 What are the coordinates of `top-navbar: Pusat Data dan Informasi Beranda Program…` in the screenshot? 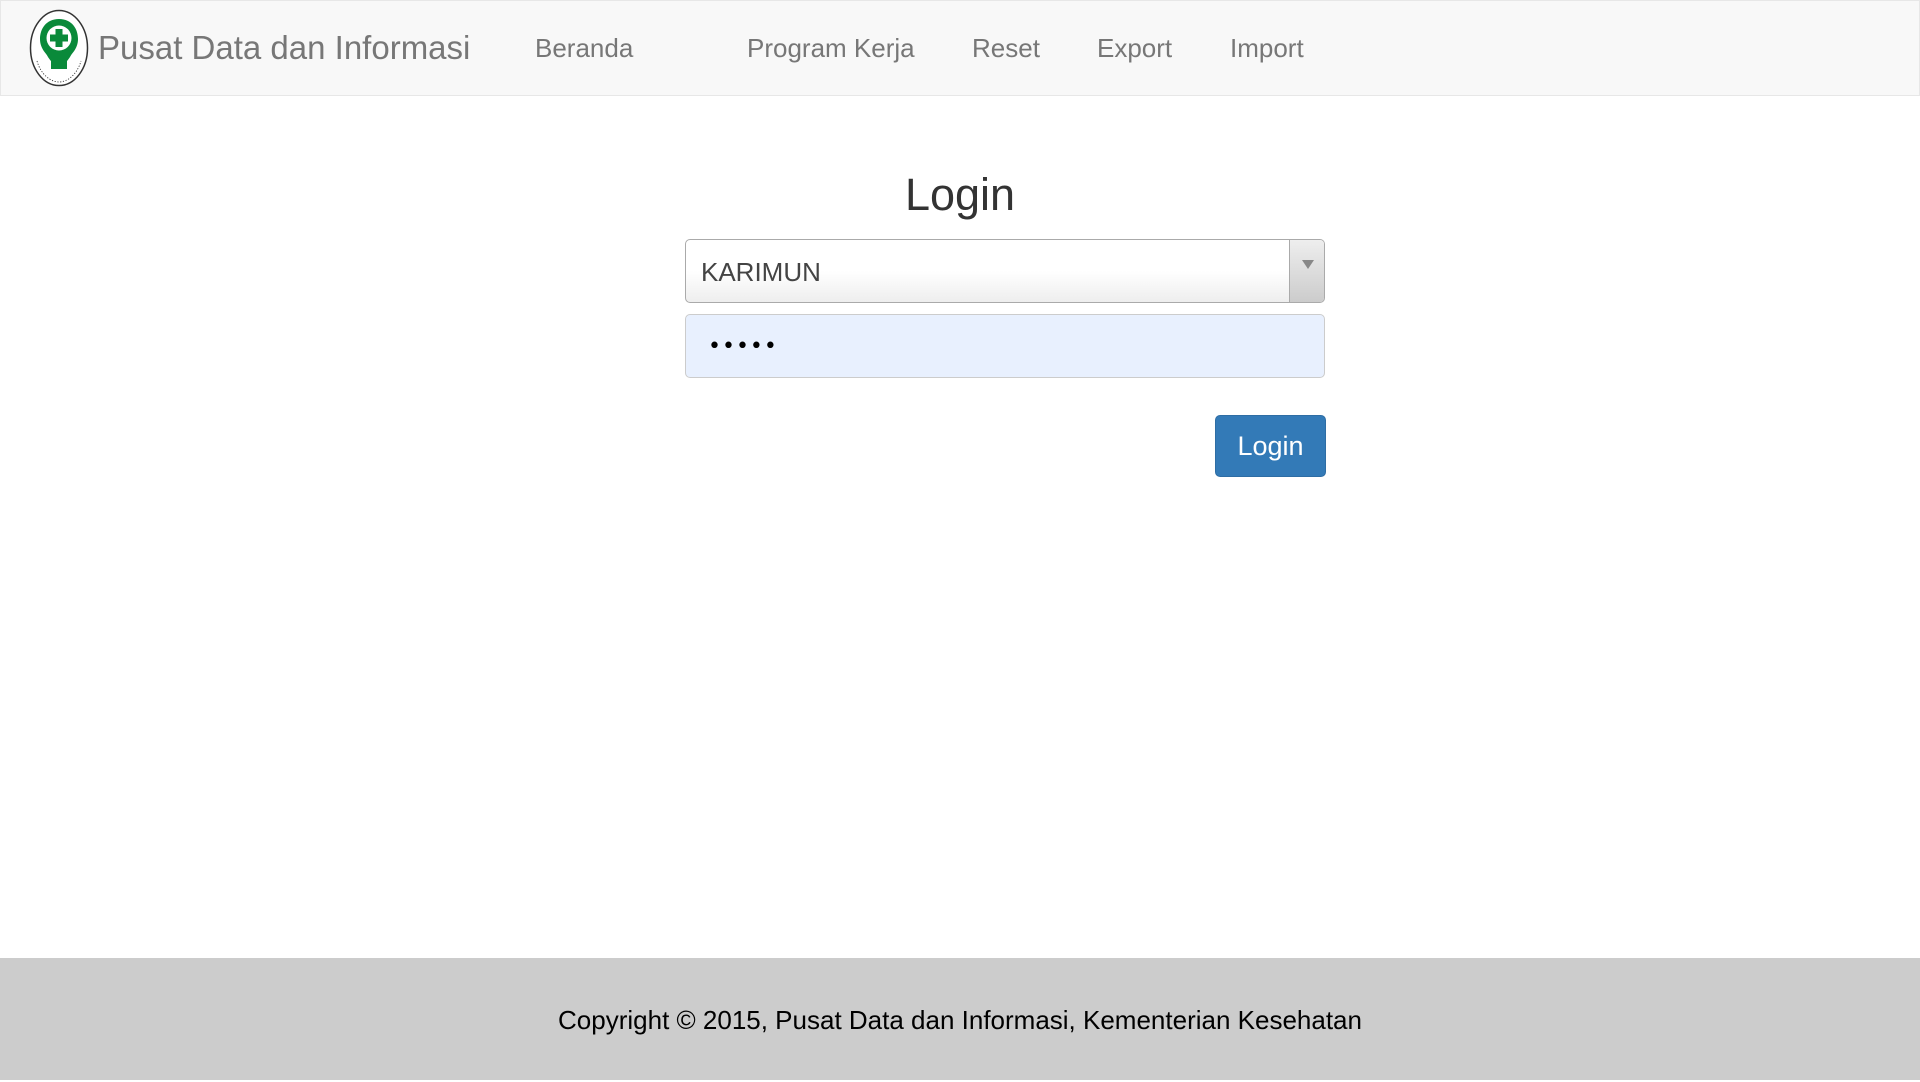 It's located at (960, 48).